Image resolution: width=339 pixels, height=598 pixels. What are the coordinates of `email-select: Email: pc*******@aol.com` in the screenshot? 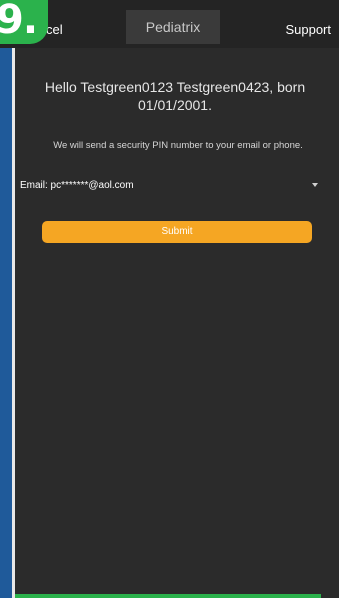 It's located at (170, 188).